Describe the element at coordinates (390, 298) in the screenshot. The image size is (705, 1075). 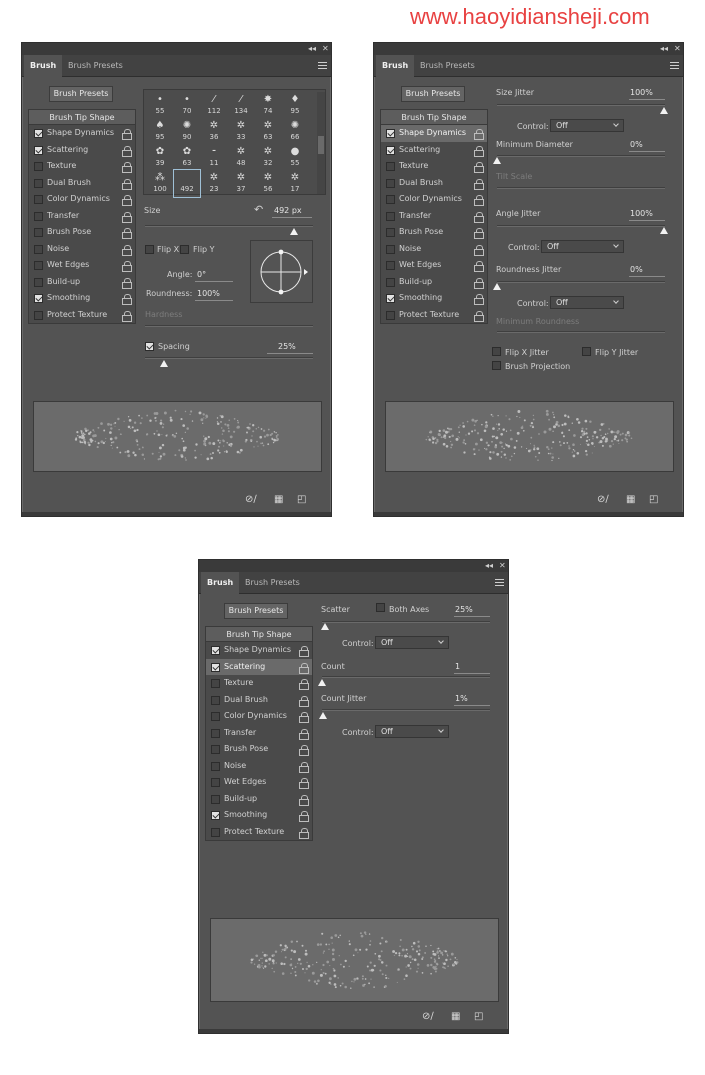
I see `smoothing-checkbox` at that location.